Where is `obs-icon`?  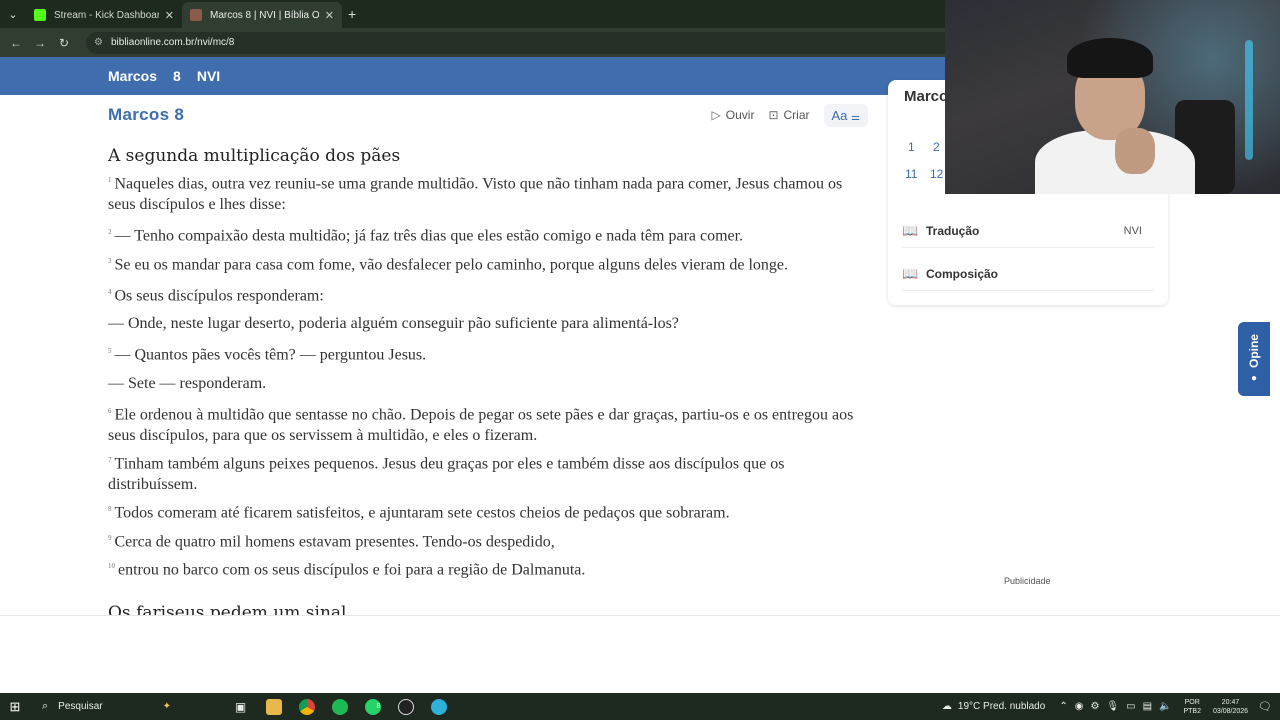 obs-icon is located at coordinates (405, 706).